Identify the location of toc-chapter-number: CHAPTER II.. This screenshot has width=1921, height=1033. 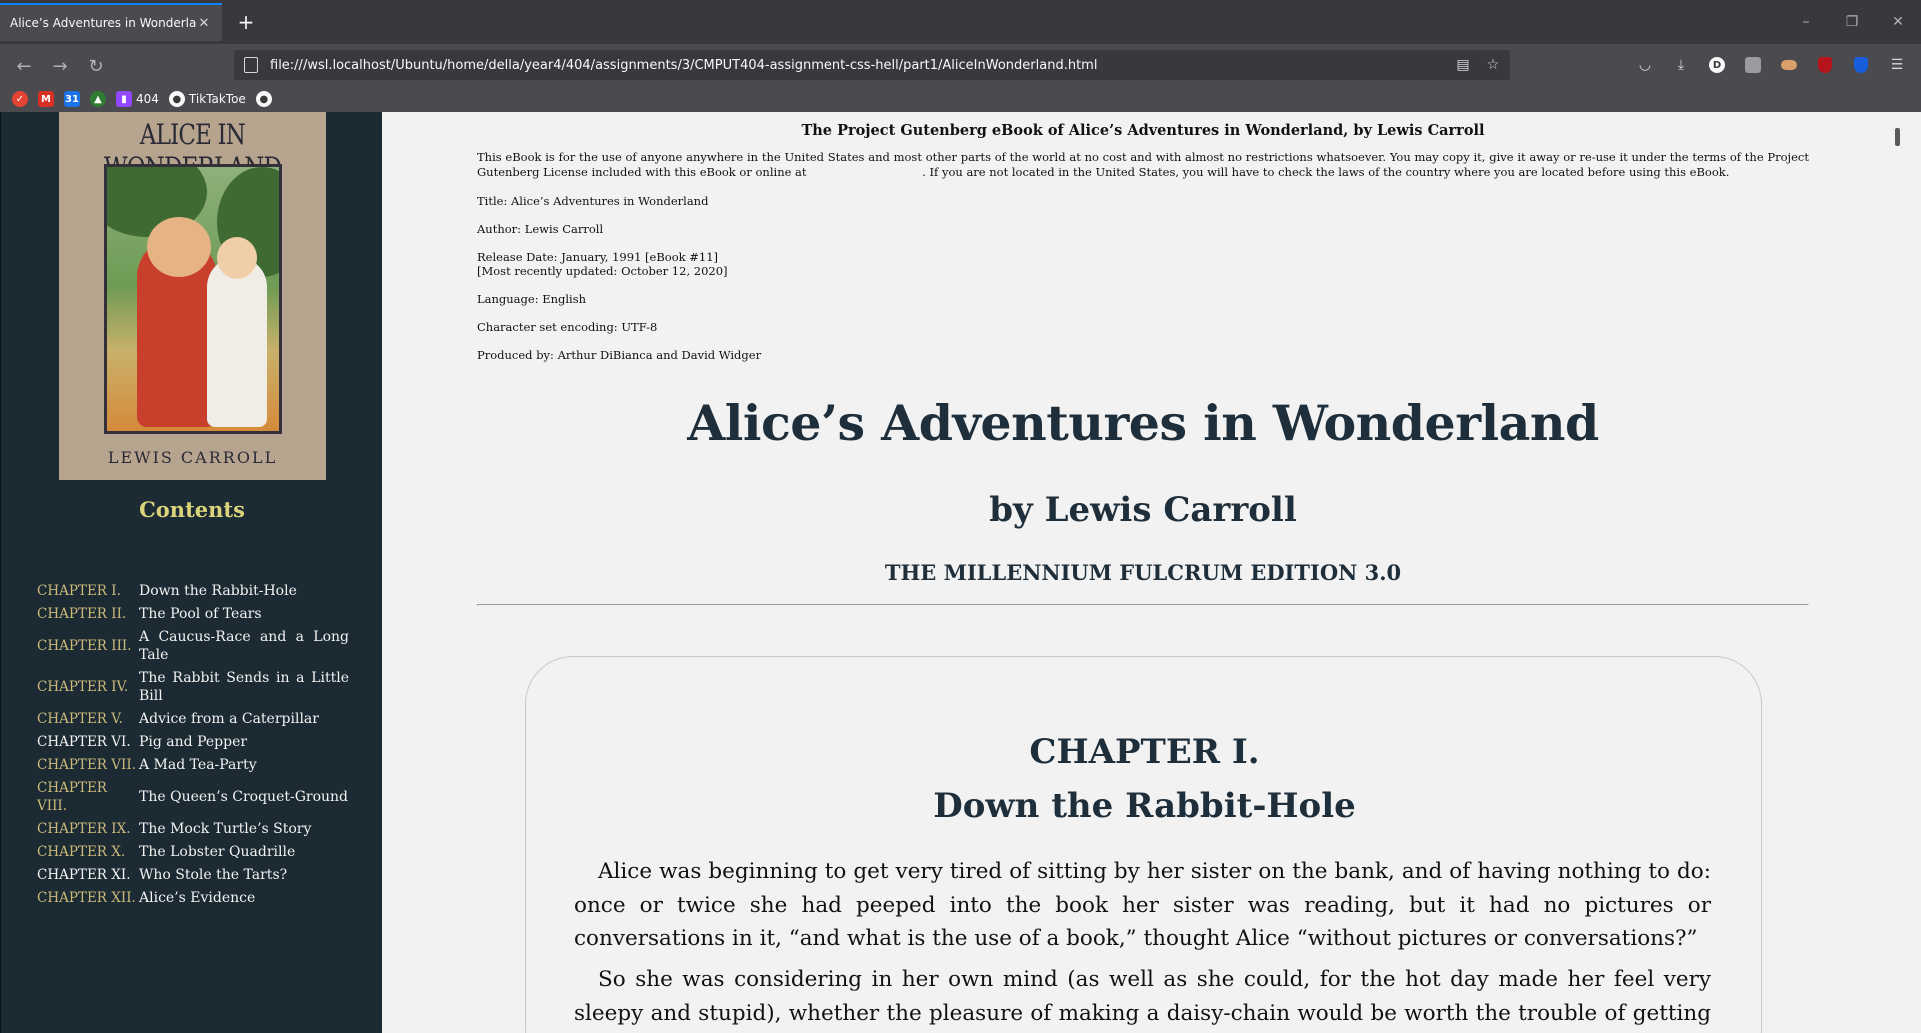
(88, 614).